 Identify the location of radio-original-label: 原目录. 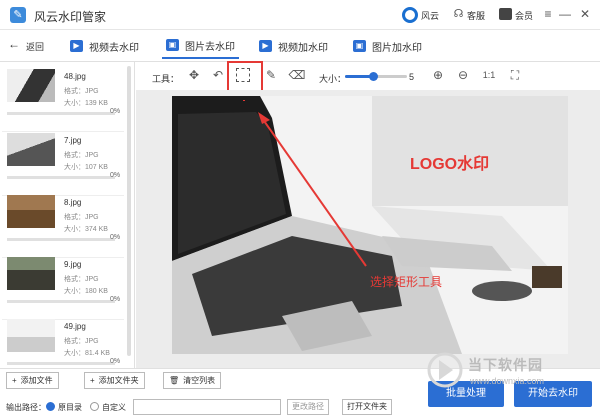
(70, 407).